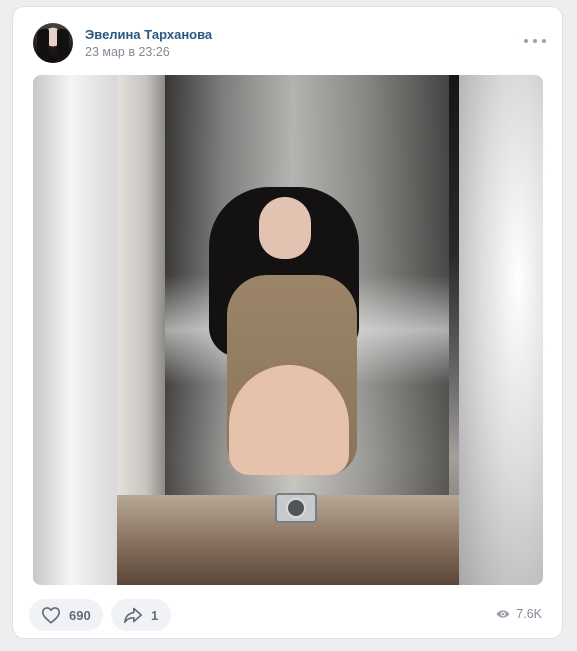 The width and height of the screenshot is (577, 651). I want to click on share-button: 1, so click(141, 615).